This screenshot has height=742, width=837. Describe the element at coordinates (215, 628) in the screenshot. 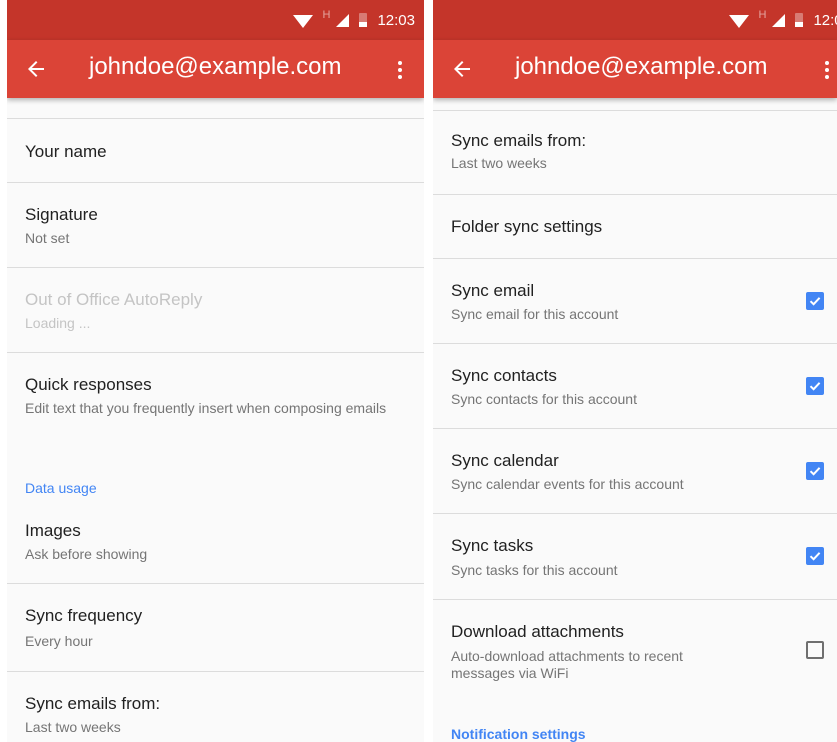

I see `setting-sync-frequency: Sync frequency Every hour` at that location.